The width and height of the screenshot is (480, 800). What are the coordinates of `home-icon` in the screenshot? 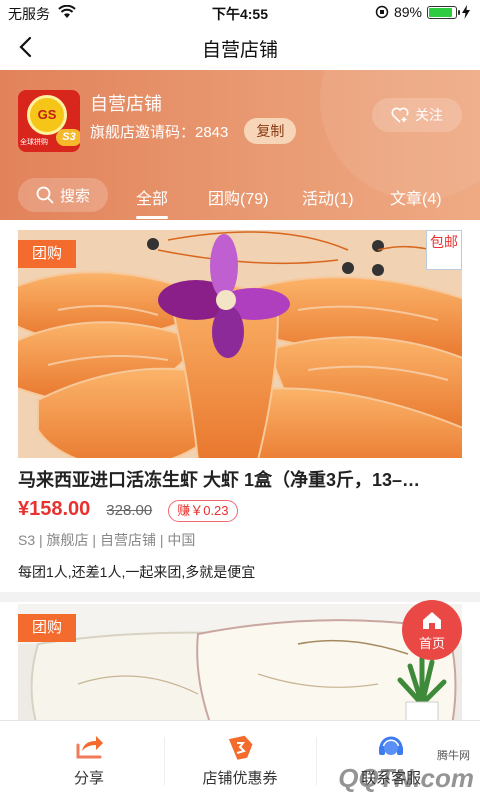 It's located at (432, 620).